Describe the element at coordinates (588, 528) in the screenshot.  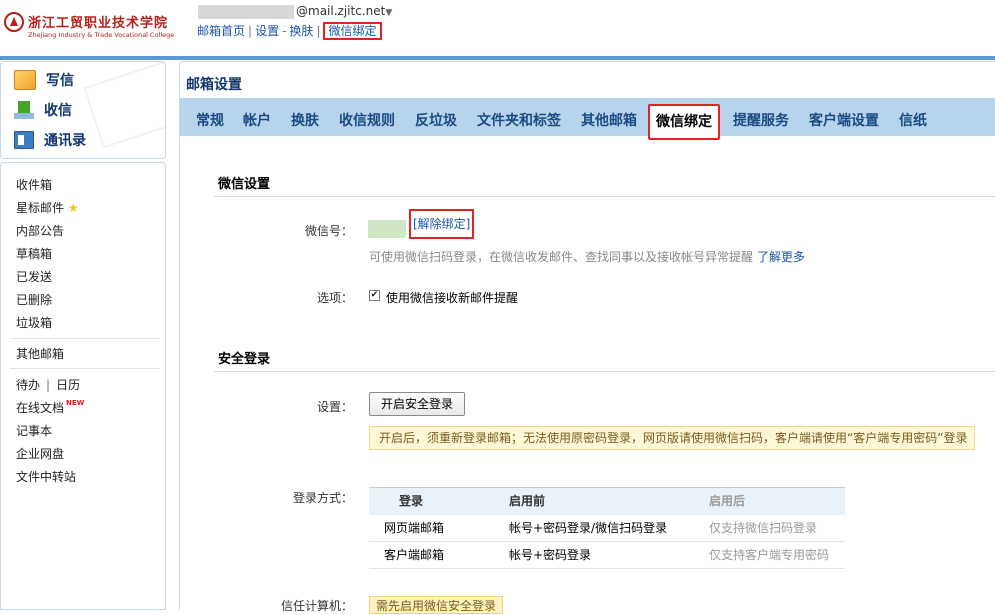
I see `row-web-before: 帐号+密码登录/微信扫码登录` at that location.